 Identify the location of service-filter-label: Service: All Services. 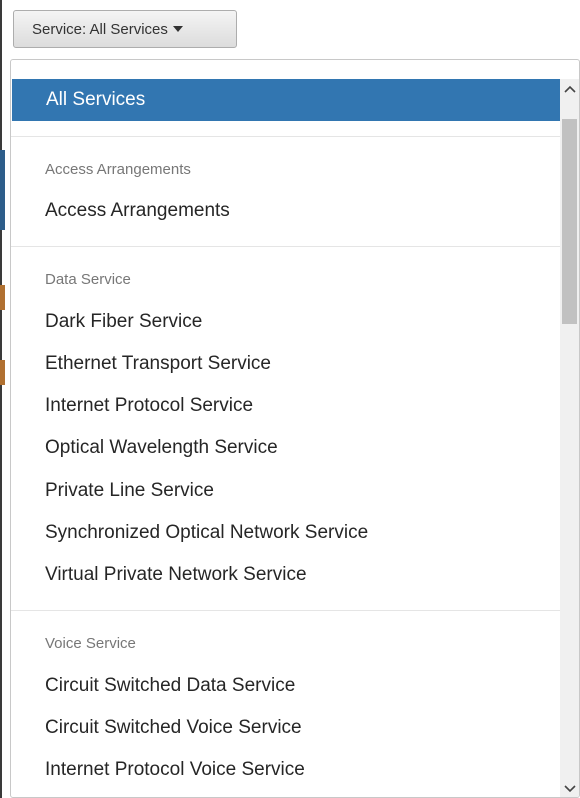
(100, 29).